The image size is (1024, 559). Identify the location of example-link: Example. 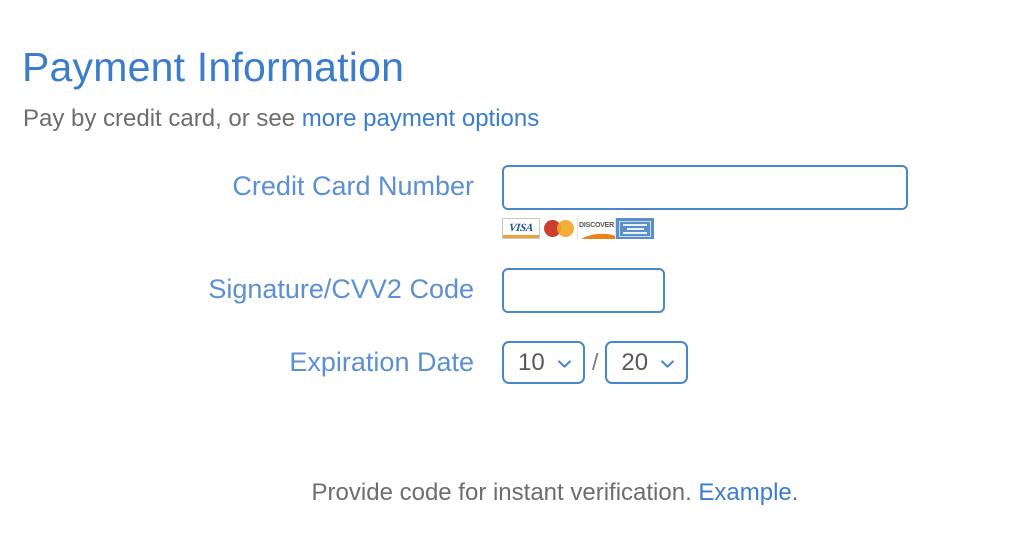
(744, 492).